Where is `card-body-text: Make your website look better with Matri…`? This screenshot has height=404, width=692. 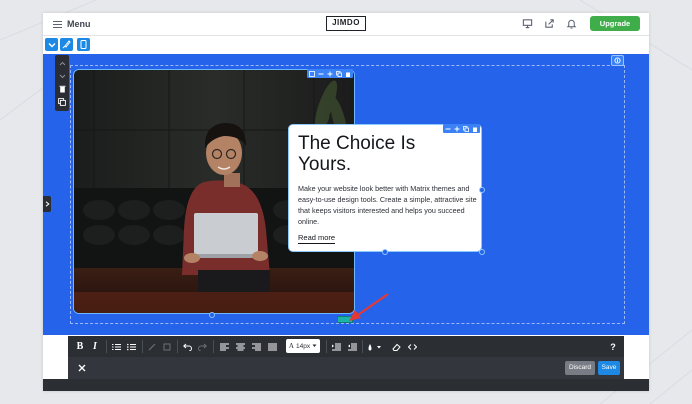 card-body-text: Make your website look better with Matri… is located at coordinates (388, 205).